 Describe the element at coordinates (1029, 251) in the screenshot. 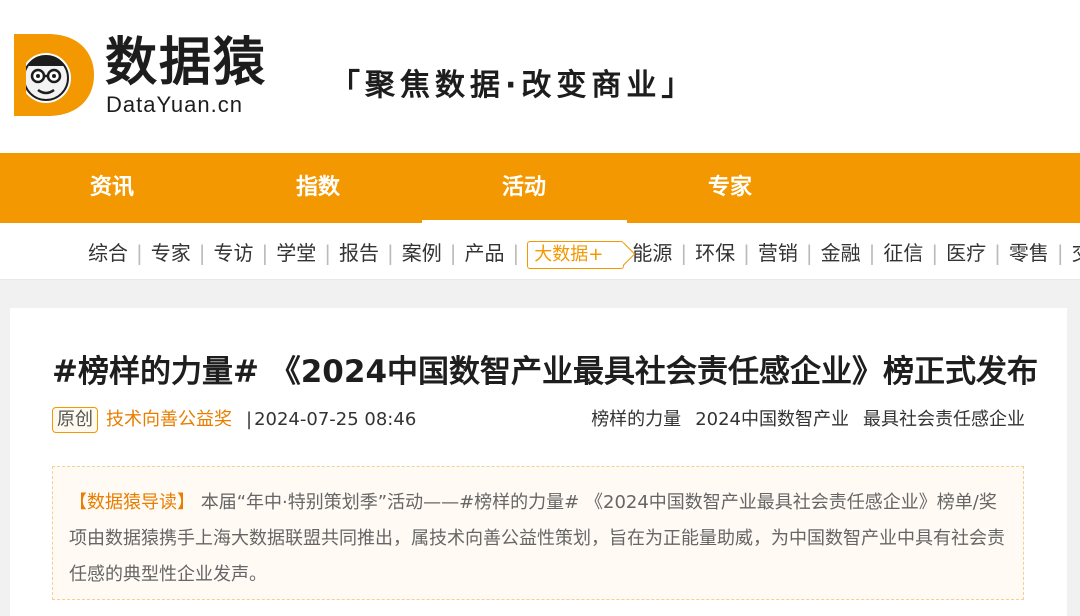

I see `sub-nav-item: 零售` at that location.